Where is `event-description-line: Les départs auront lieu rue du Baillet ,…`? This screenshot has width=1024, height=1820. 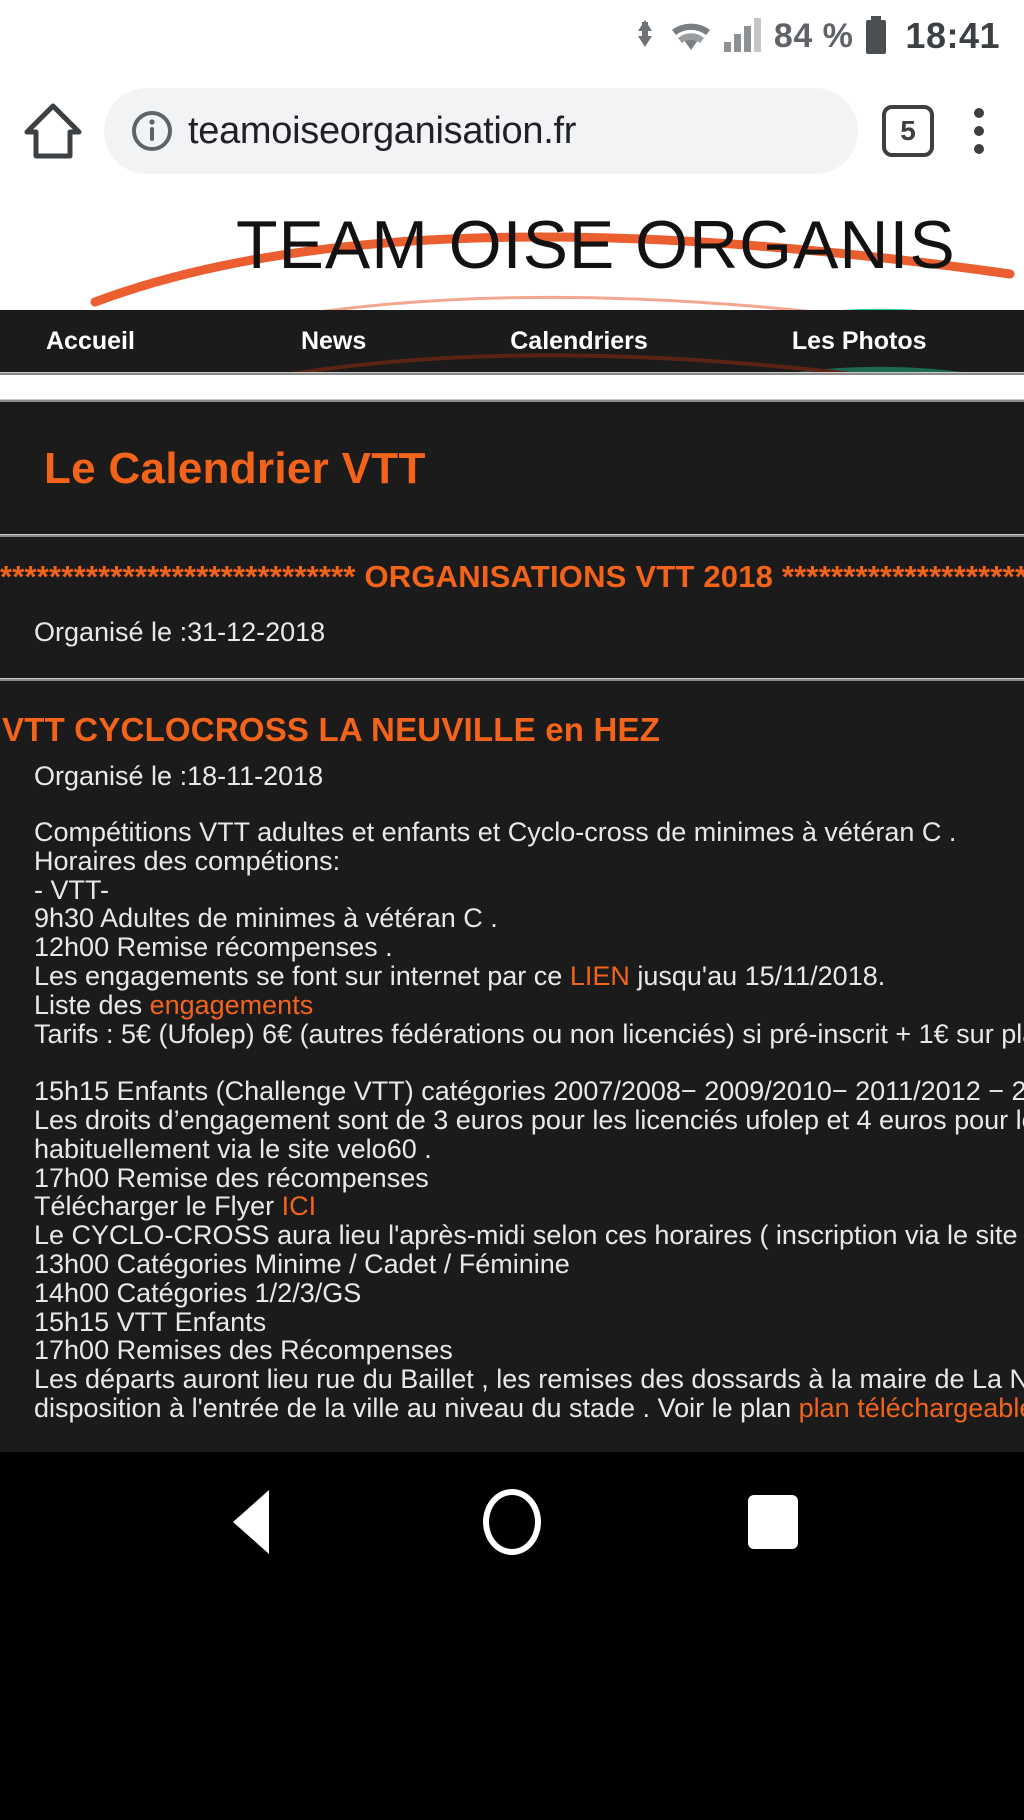
event-description-line: Les départs auront lieu rue du Baillet ,… is located at coordinates (529, 1379).